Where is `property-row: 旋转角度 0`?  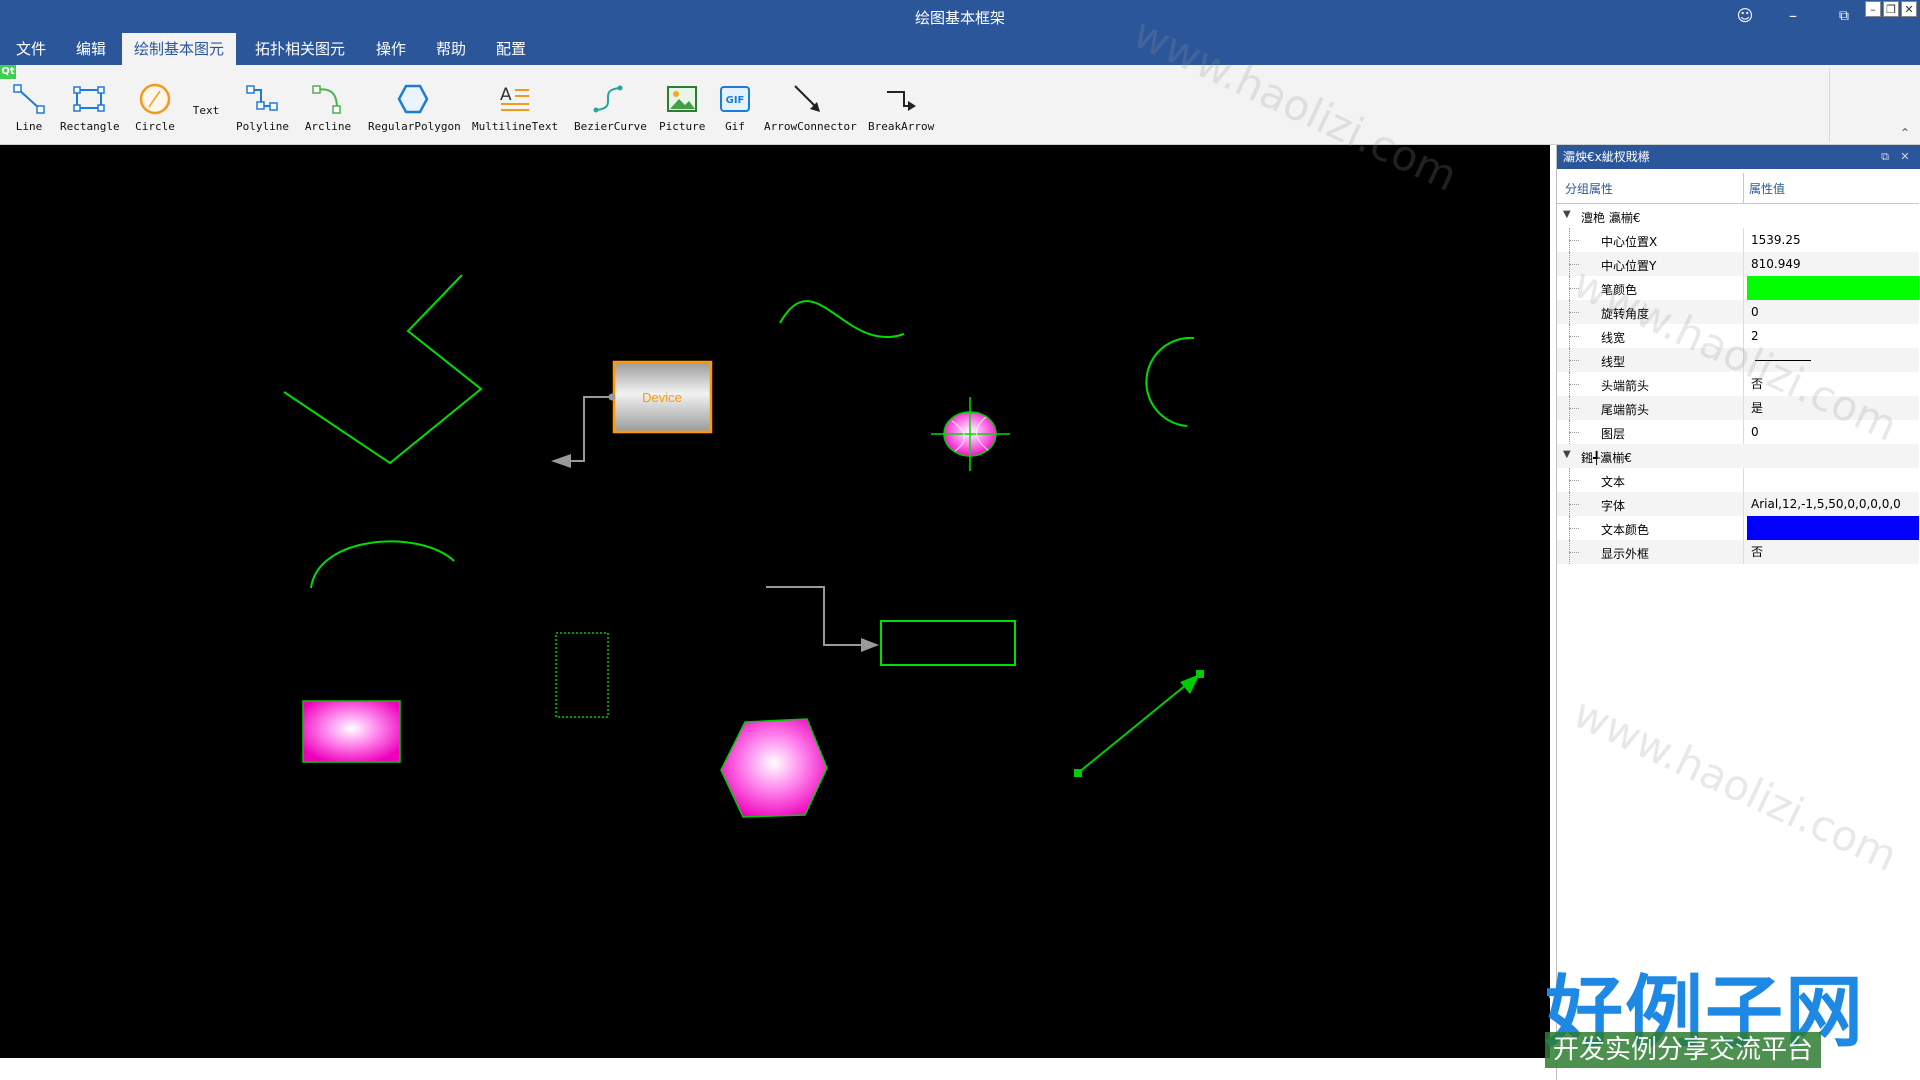
property-row: 旋转角度 0 is located at coordinates (1738, 312).